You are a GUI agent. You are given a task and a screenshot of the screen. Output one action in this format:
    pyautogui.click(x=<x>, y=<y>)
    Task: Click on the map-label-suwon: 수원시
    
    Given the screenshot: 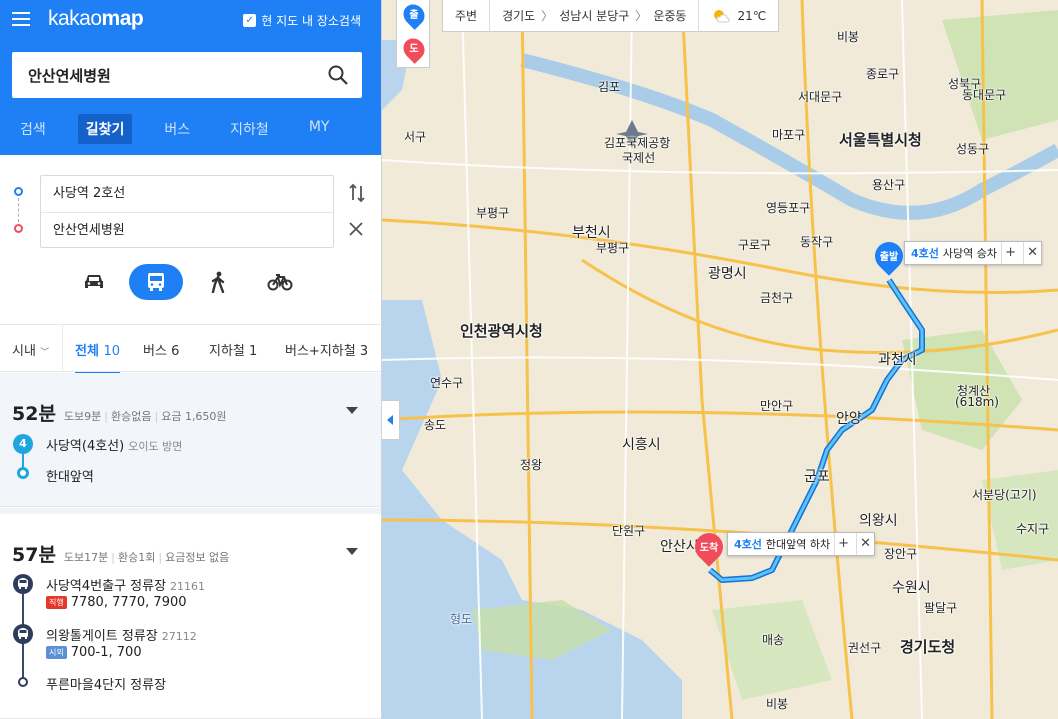 What is the action you would take?
    pyautogui.click(x=911, y=587)
    